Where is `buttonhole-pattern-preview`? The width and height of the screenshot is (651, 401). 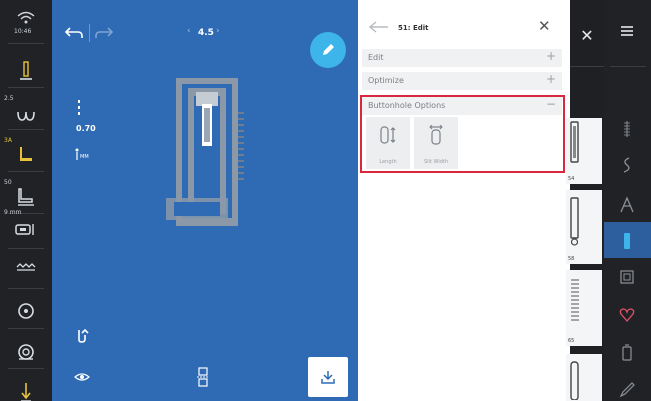 buttonhole-pattern-preview is located at coordinates (205, 152).